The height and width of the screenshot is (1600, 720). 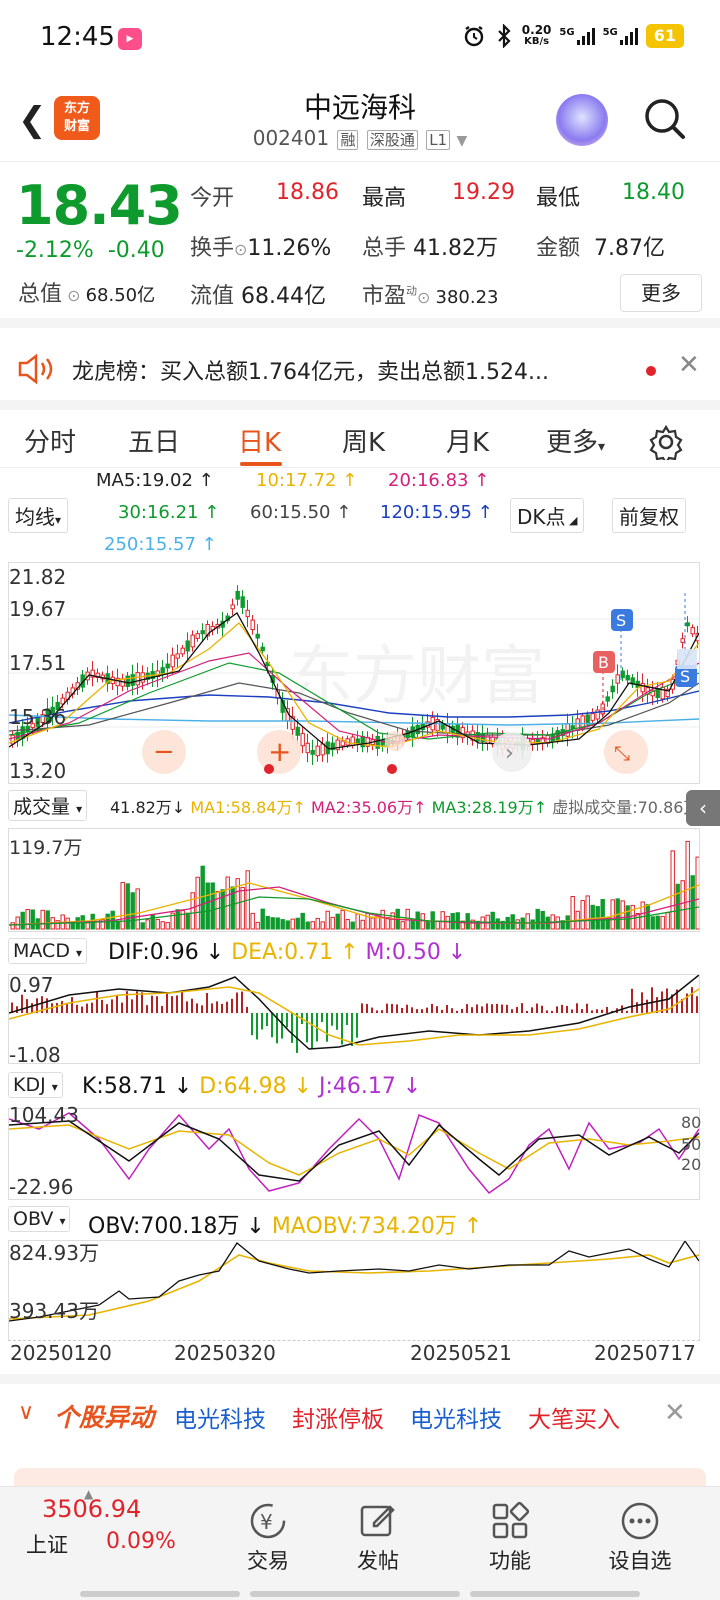 What do you see at coordinates (510, 1543) in the screenshot?
I see `nav-functions: 功能` at bounding box center [510, 1543].